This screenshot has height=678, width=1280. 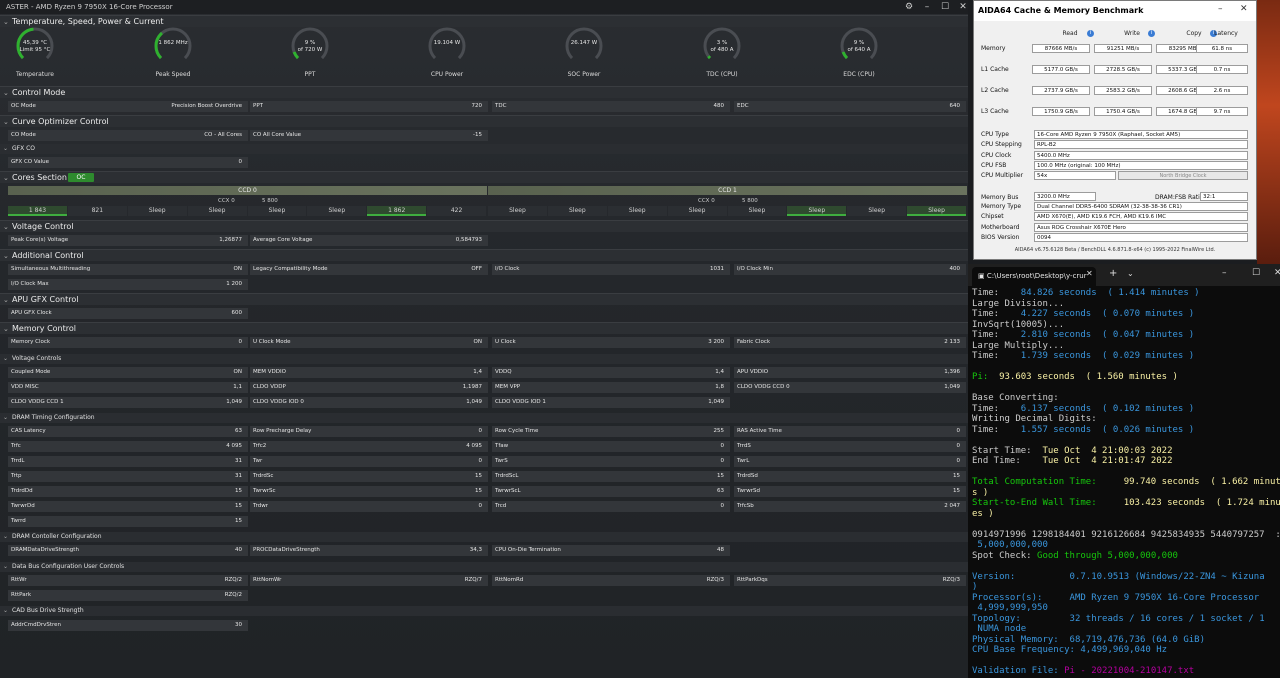 What do you see at coordinates (369, 106) in the screenshot?
I see `setting-cell: PPT 720` at bounding box center [369, 106].